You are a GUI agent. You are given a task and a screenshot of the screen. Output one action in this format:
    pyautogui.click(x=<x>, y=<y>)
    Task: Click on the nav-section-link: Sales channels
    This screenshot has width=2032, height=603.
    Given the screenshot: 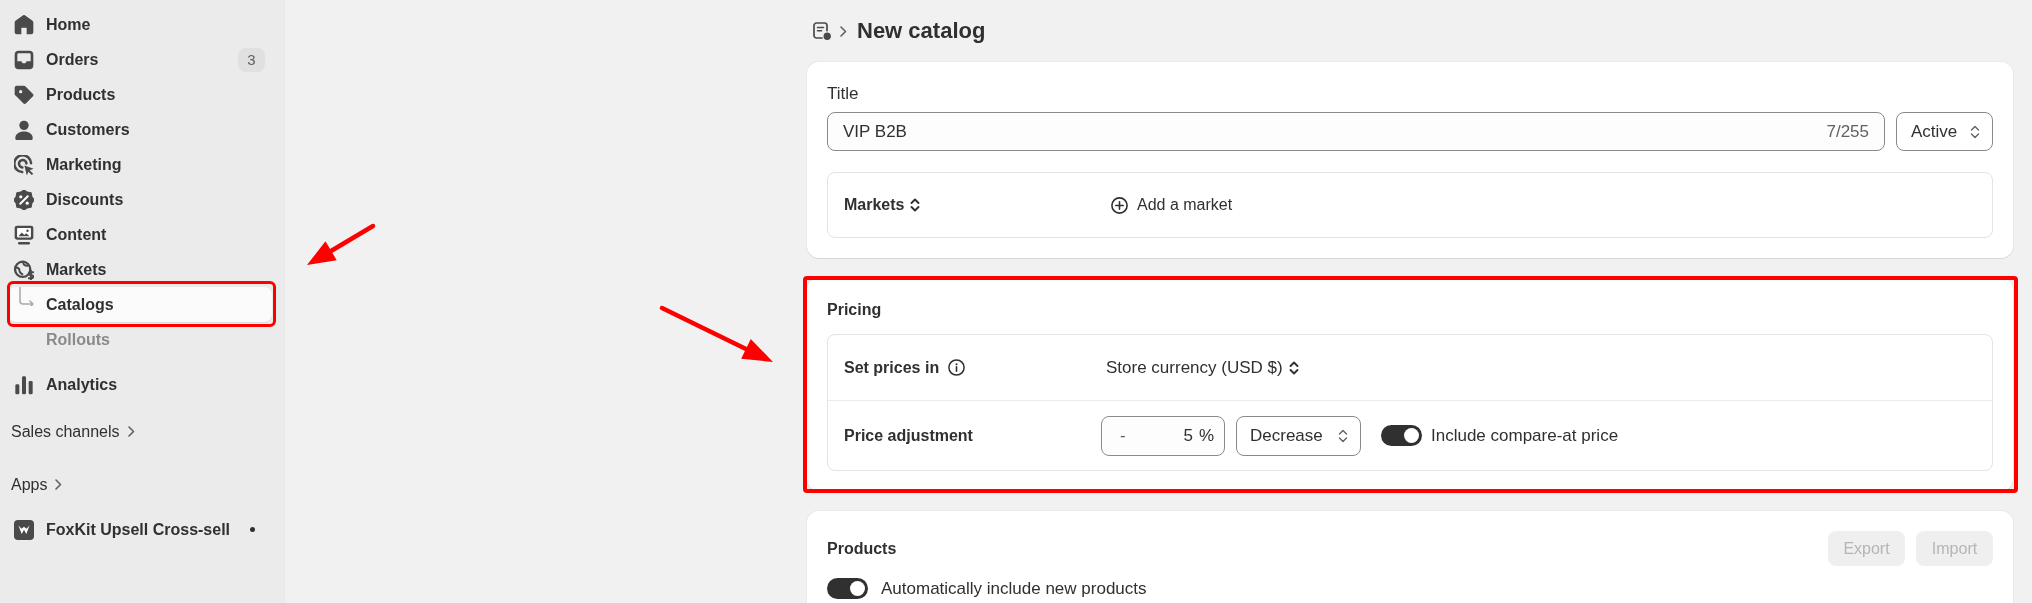 What is the action you would take?
    pyautogui.click(x=69, y=431)
    